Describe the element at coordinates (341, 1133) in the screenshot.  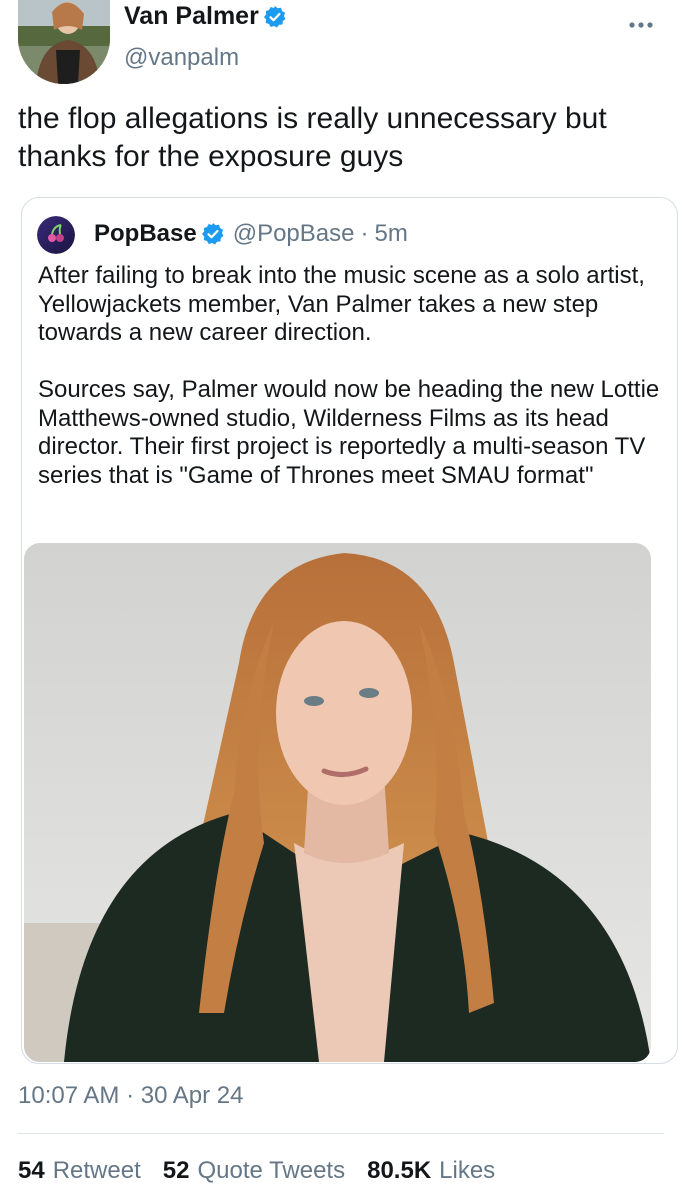
I see `divider` at that location.